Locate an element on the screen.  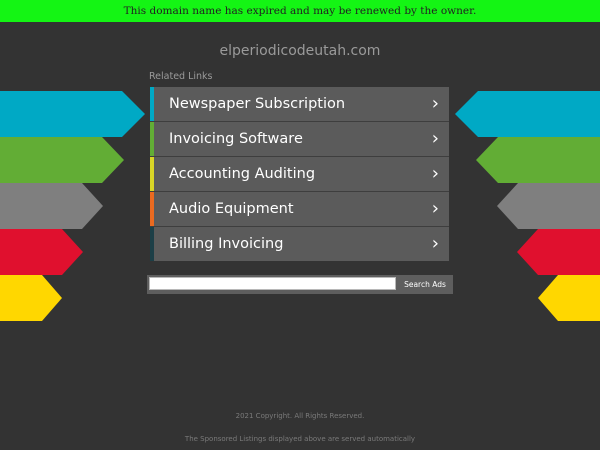
left-arrow-cyan is located at coordinates (72, 114).